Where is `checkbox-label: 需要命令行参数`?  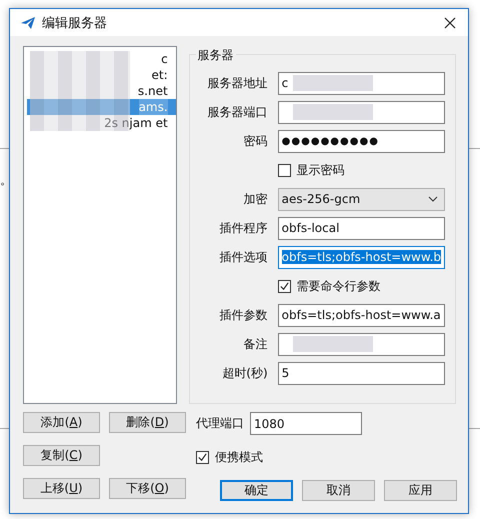 checkbox-label: 需要命令行参数 is located at coordinates (338, 286).